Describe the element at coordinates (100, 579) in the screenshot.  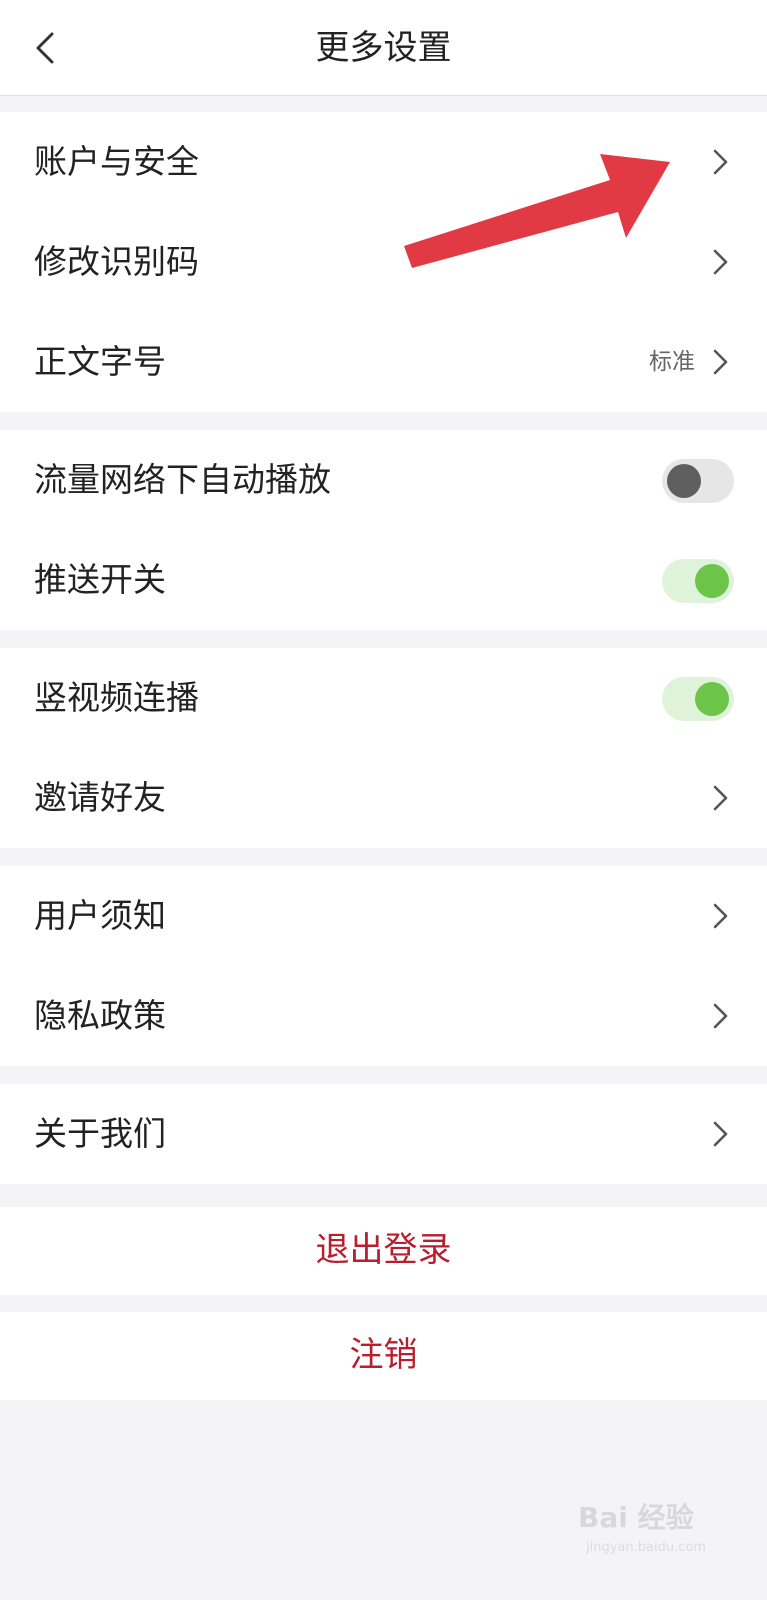
I see `row-label: 推送开关` at that location.